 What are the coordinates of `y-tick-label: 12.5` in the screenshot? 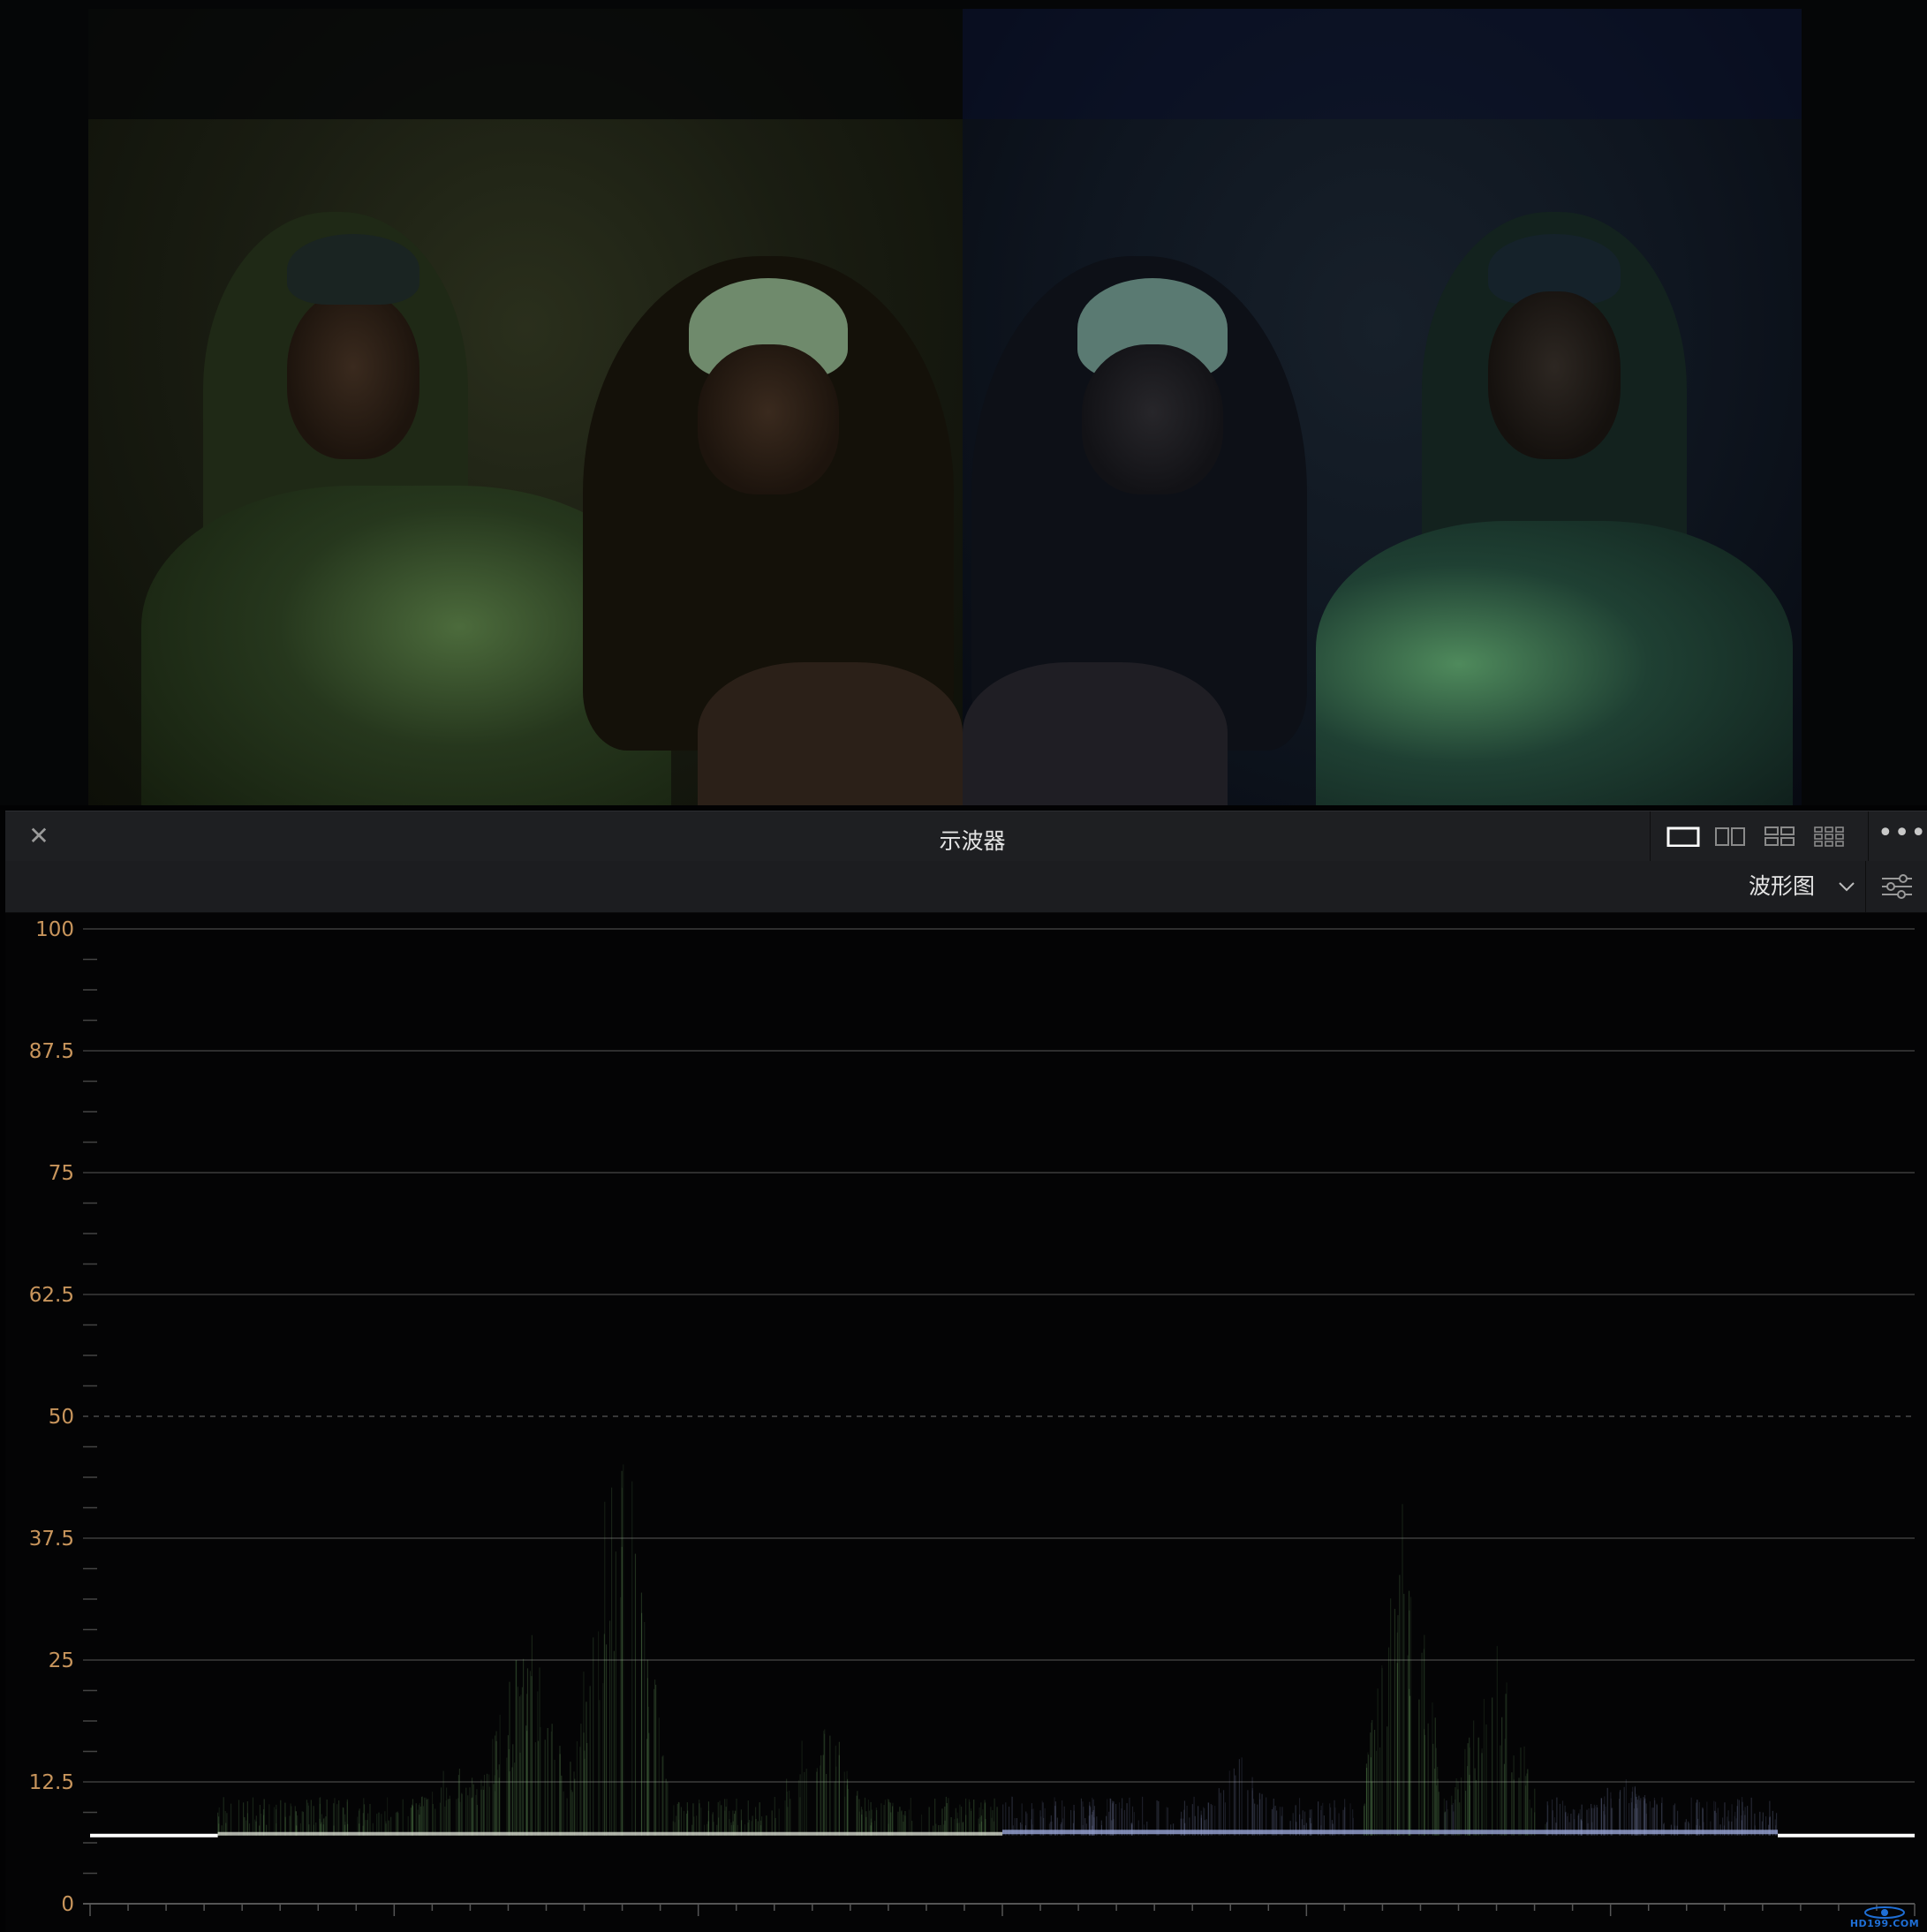 It's located at (52, 1782).